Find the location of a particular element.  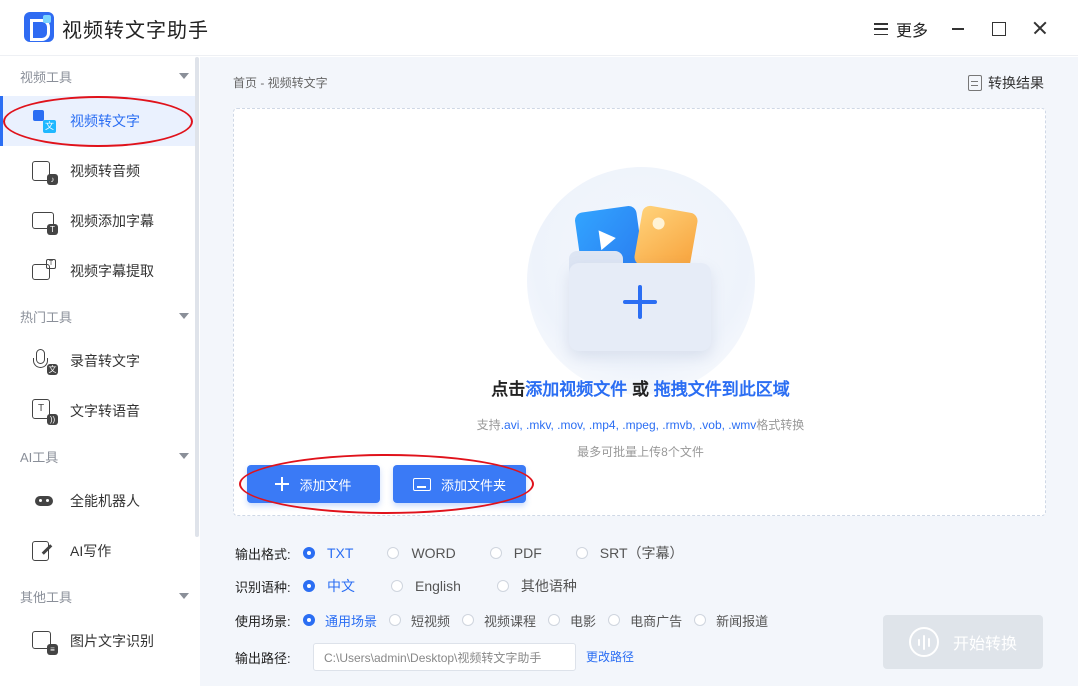

format-radio-txt: TXT is located at coordinates (328, 553).